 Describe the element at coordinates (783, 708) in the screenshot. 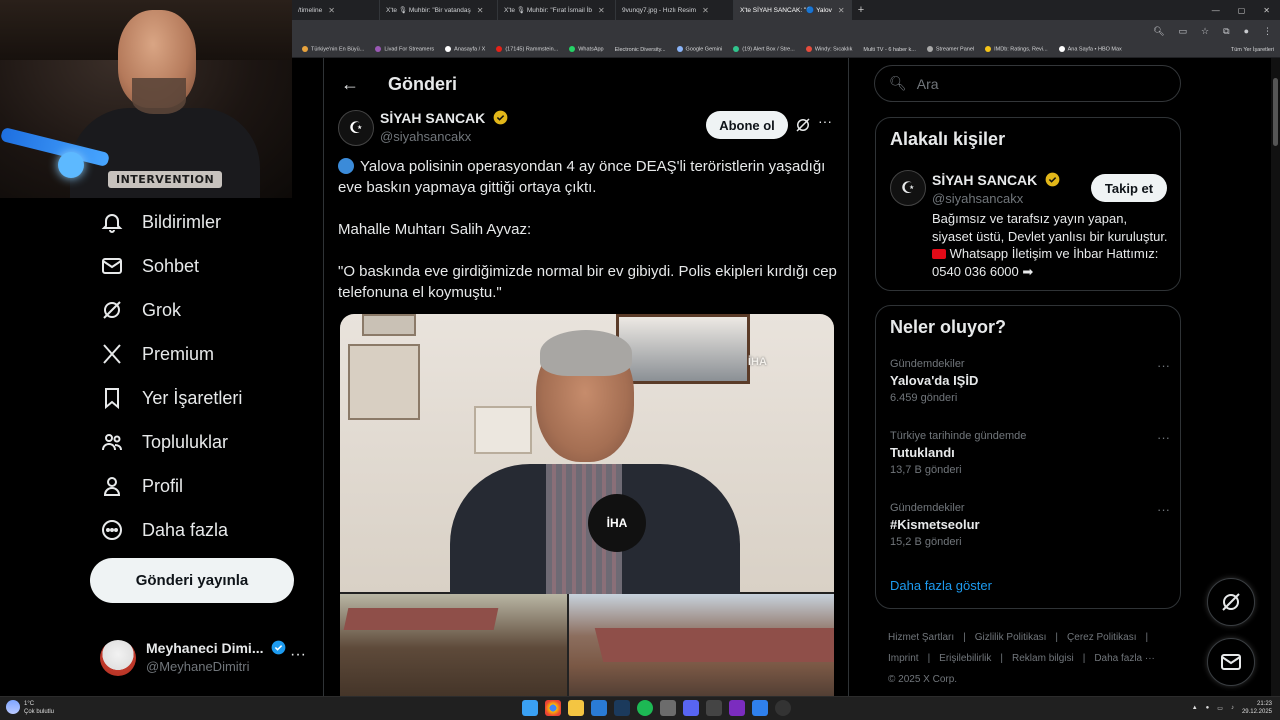

I see `obs-icon` at that location.